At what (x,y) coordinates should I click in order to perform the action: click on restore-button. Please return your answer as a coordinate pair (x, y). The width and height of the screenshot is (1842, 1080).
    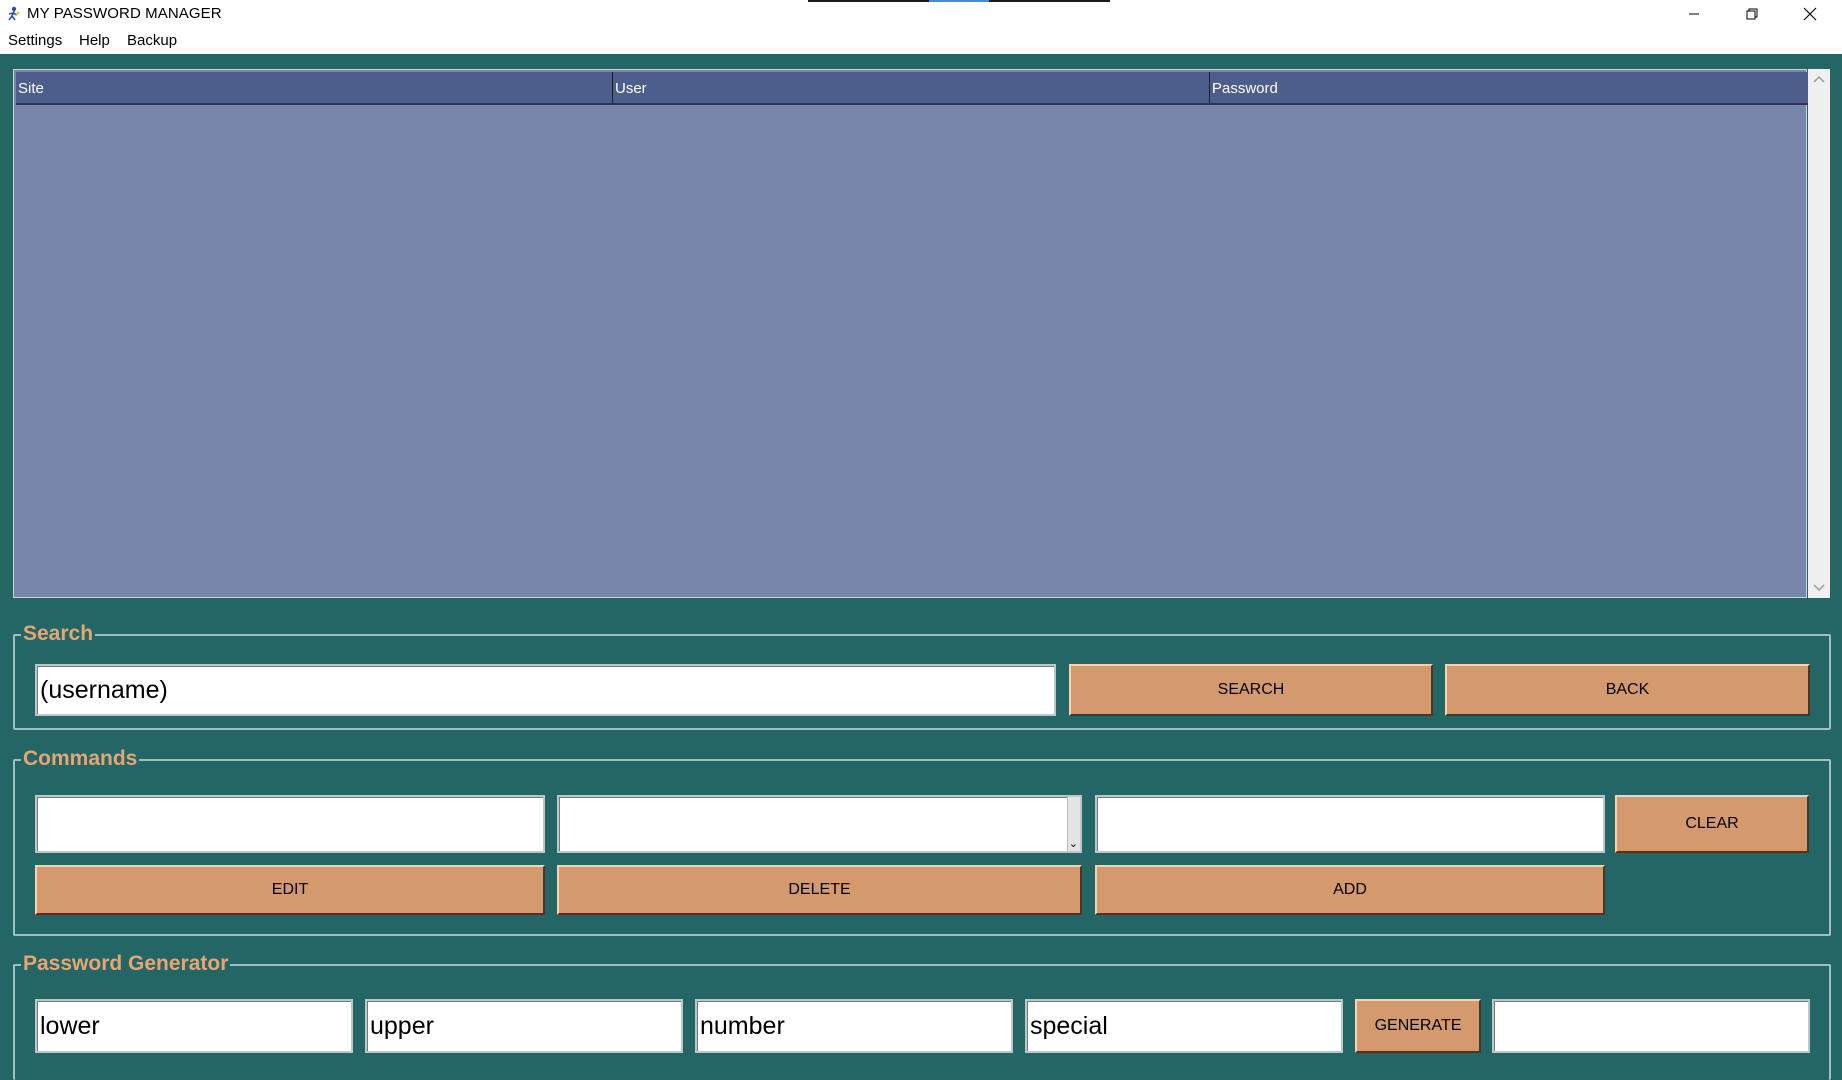
    Looking at the image, I should click on (1752, 14).